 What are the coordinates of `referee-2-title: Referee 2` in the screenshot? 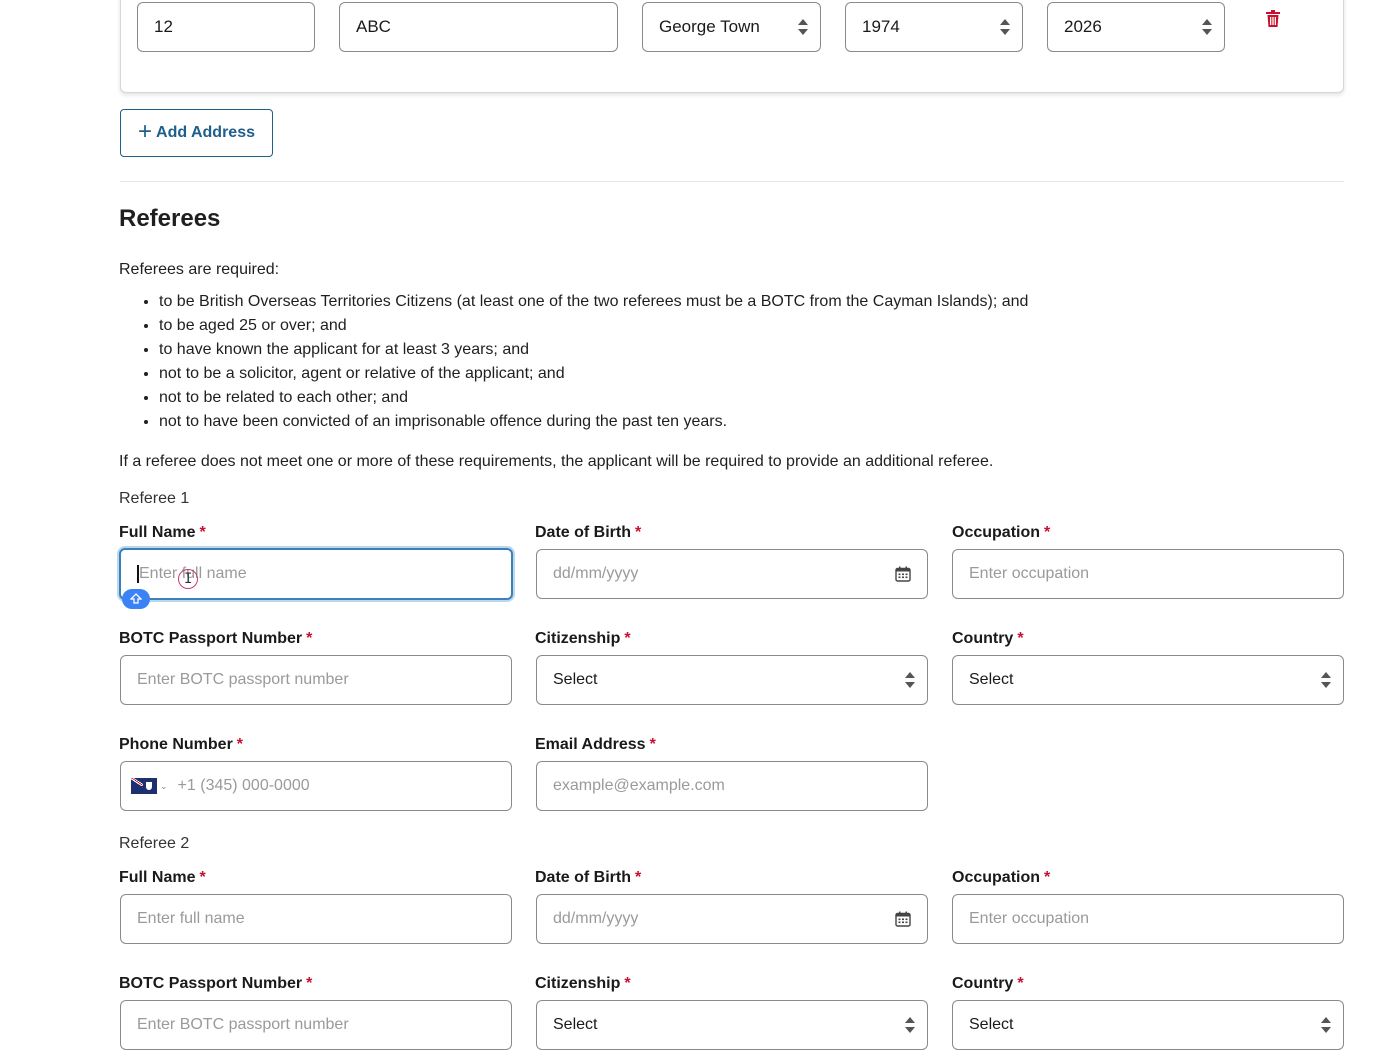 It's located at (154, 843).